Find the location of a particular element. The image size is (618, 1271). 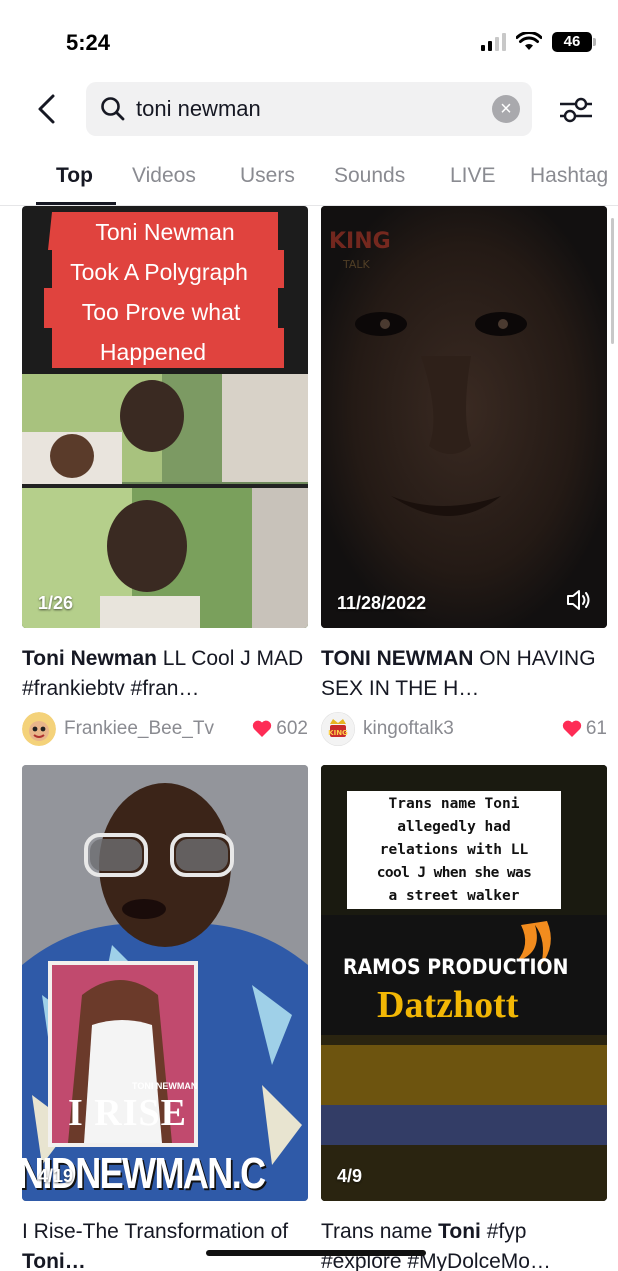

search-row: toni newman × is located at coordinates (309, 109).